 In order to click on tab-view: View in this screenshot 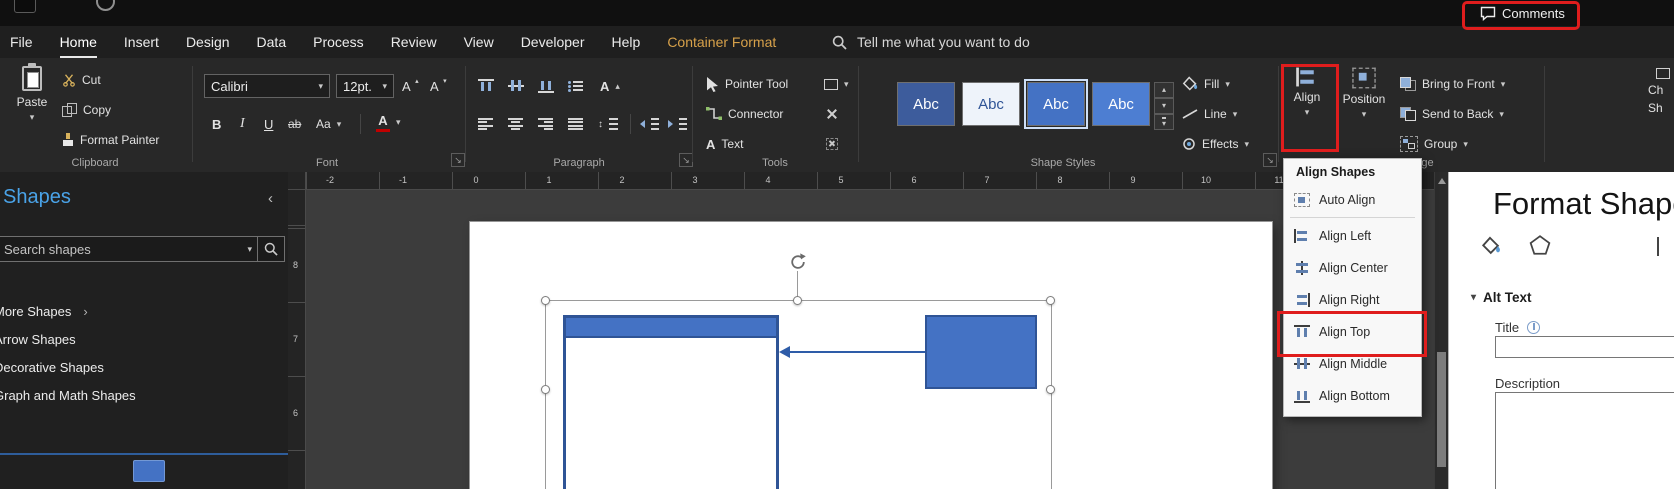, I will do `click(479, 42)`.